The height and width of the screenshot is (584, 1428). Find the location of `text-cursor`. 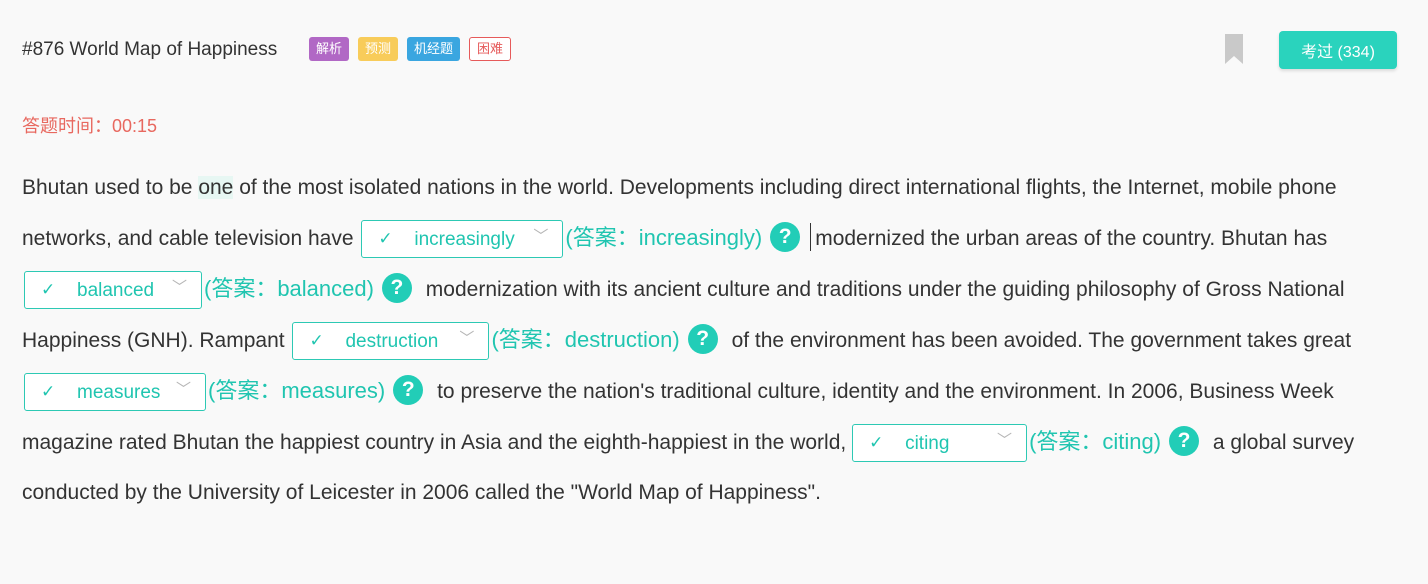

text-cursor is located at coordinates (811, 237).